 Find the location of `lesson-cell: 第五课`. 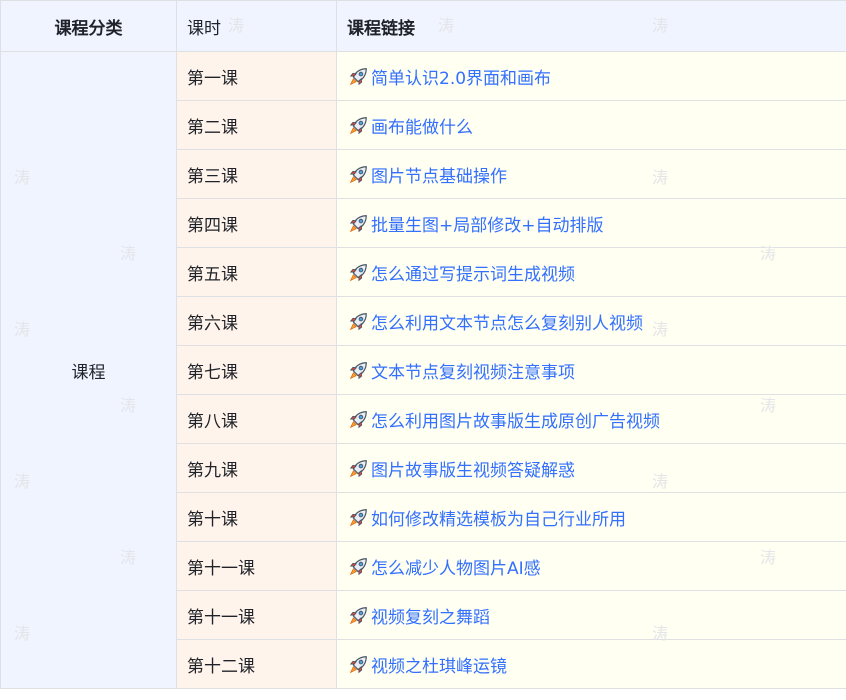

lesson-cell: 第五课 is located at coordinates (256, 272).